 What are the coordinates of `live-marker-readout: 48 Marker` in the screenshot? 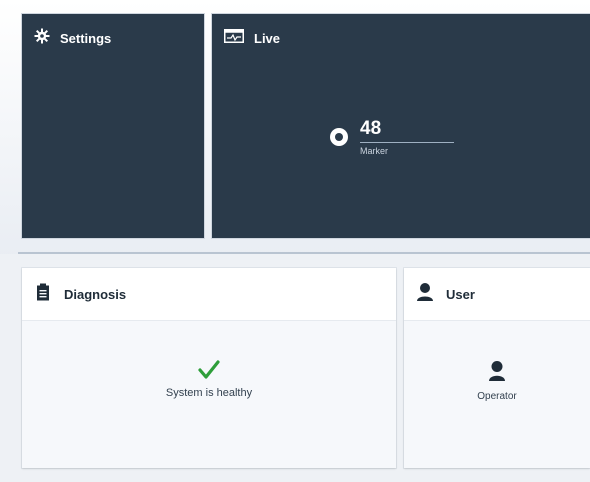 It's located at (392, 137).